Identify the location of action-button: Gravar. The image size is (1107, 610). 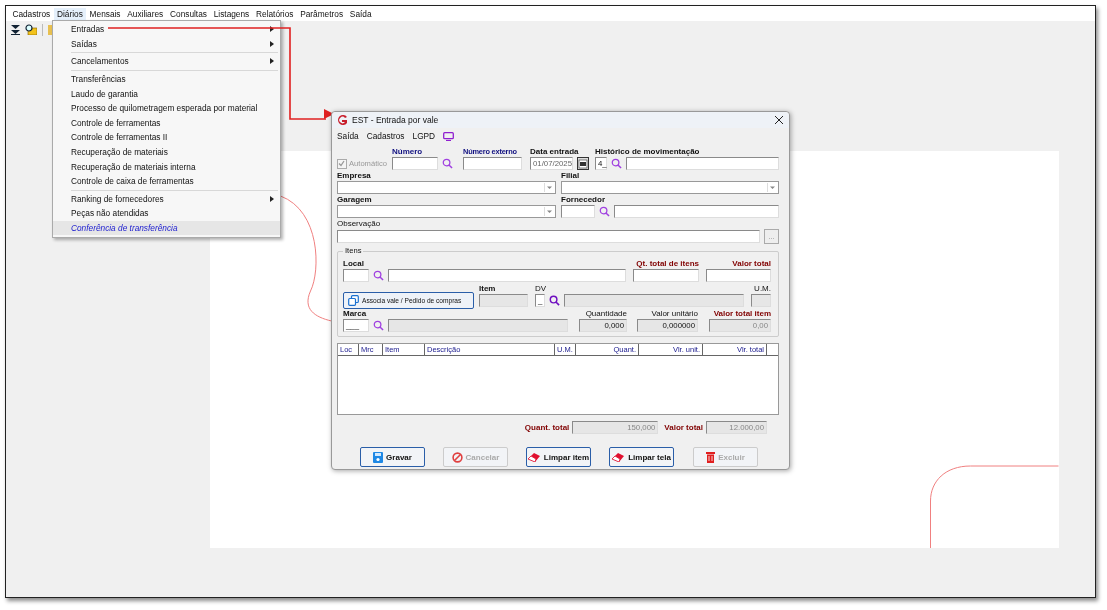
(392, 457).